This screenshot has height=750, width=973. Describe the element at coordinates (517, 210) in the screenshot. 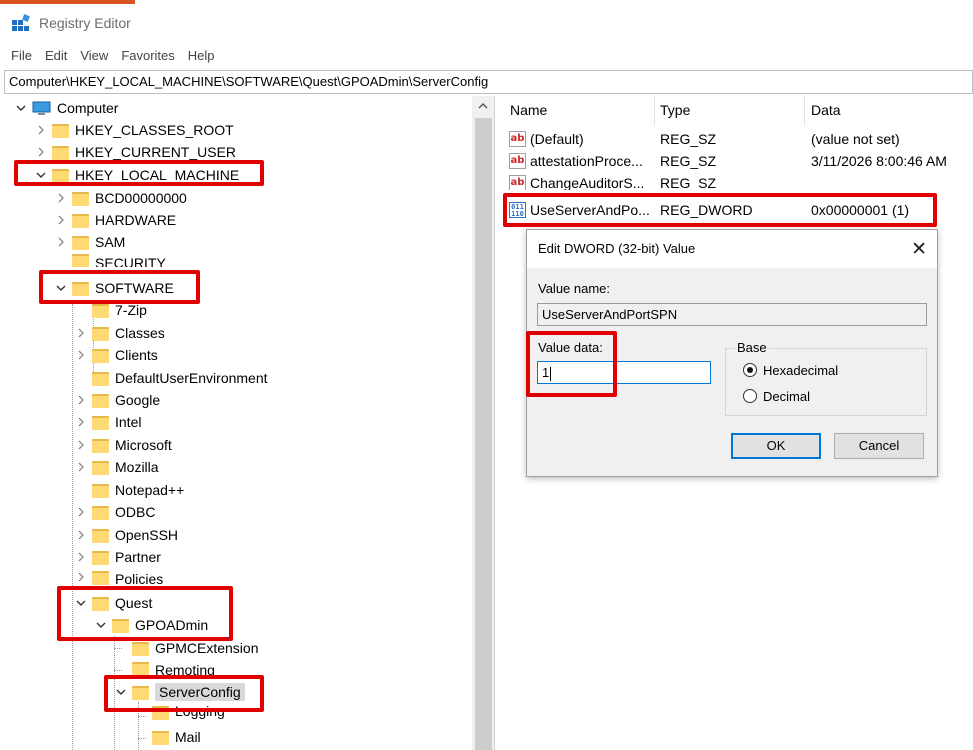

I see `binary-value-icon: 011 110` at that location.